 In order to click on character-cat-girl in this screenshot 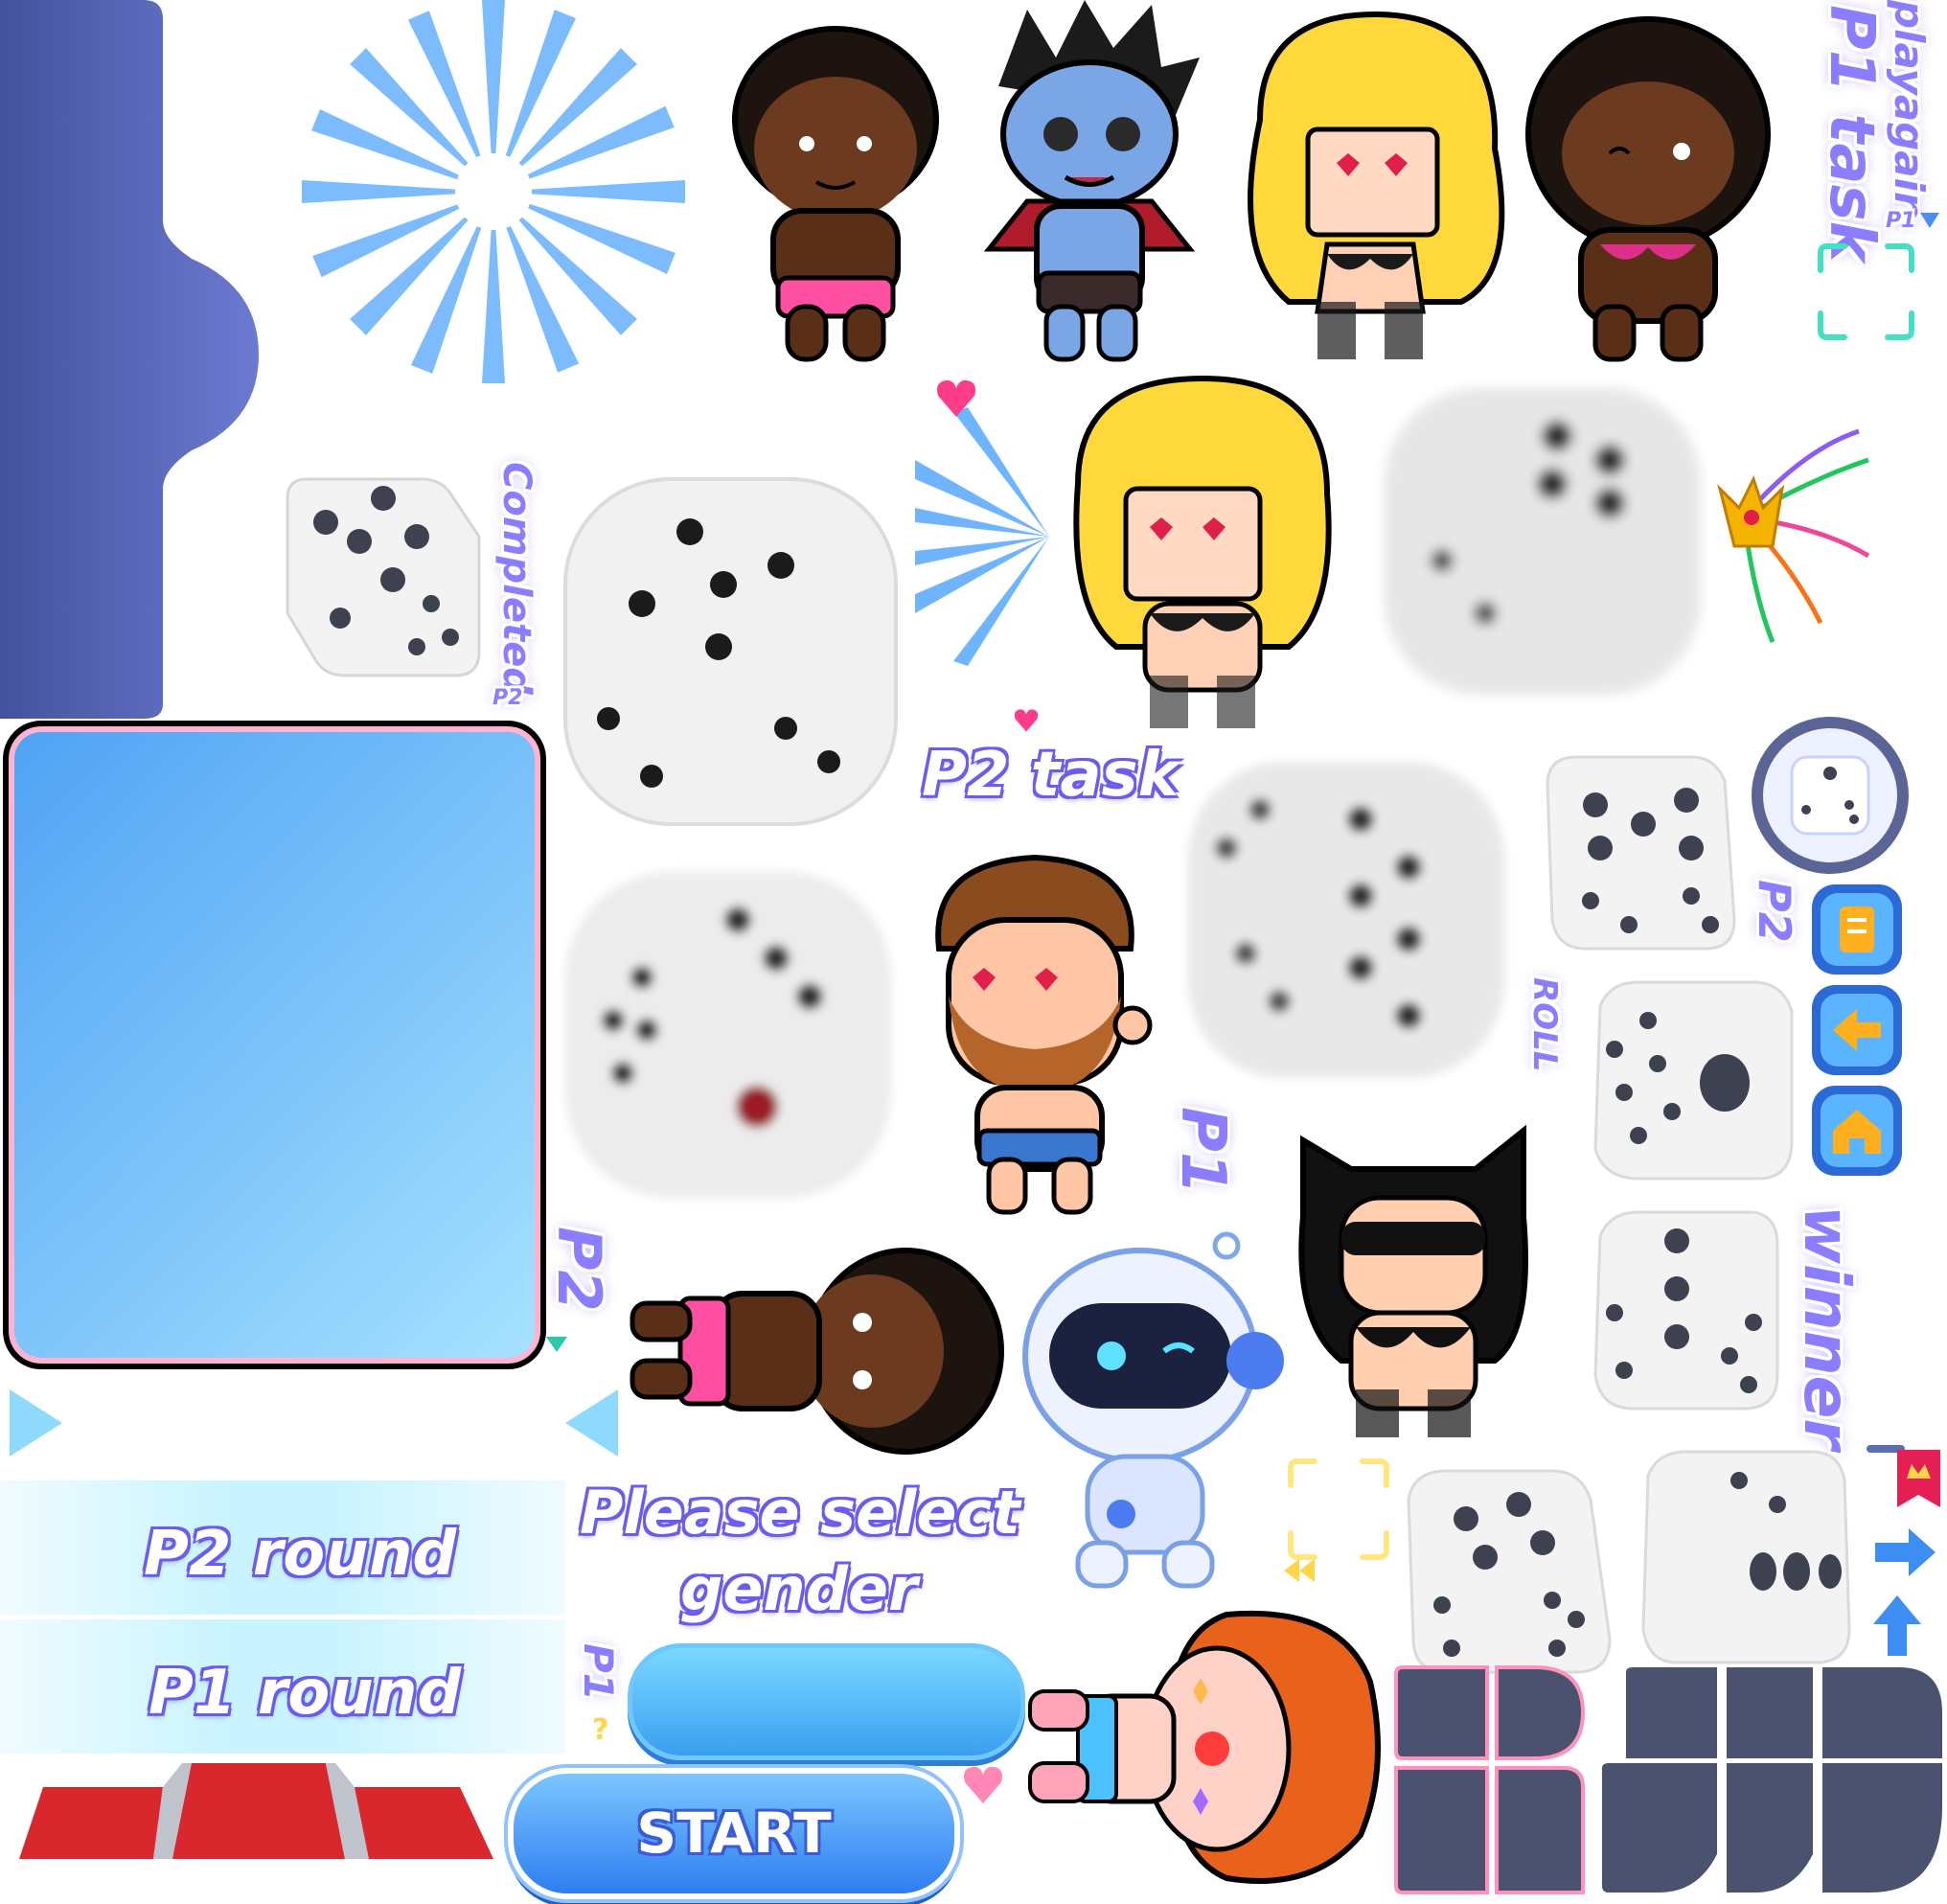, I will do `click(1413, 1281)`.